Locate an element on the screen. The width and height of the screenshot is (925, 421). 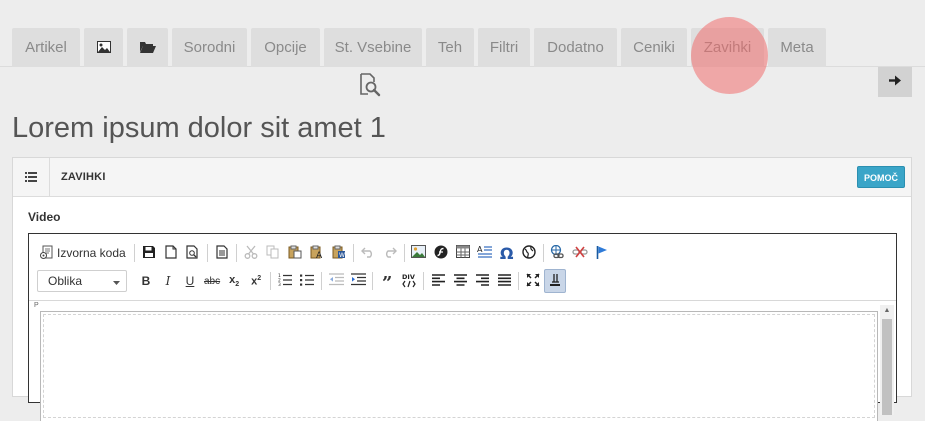
tab-dodatno: Dodatno is located at coordinates (575, 47).